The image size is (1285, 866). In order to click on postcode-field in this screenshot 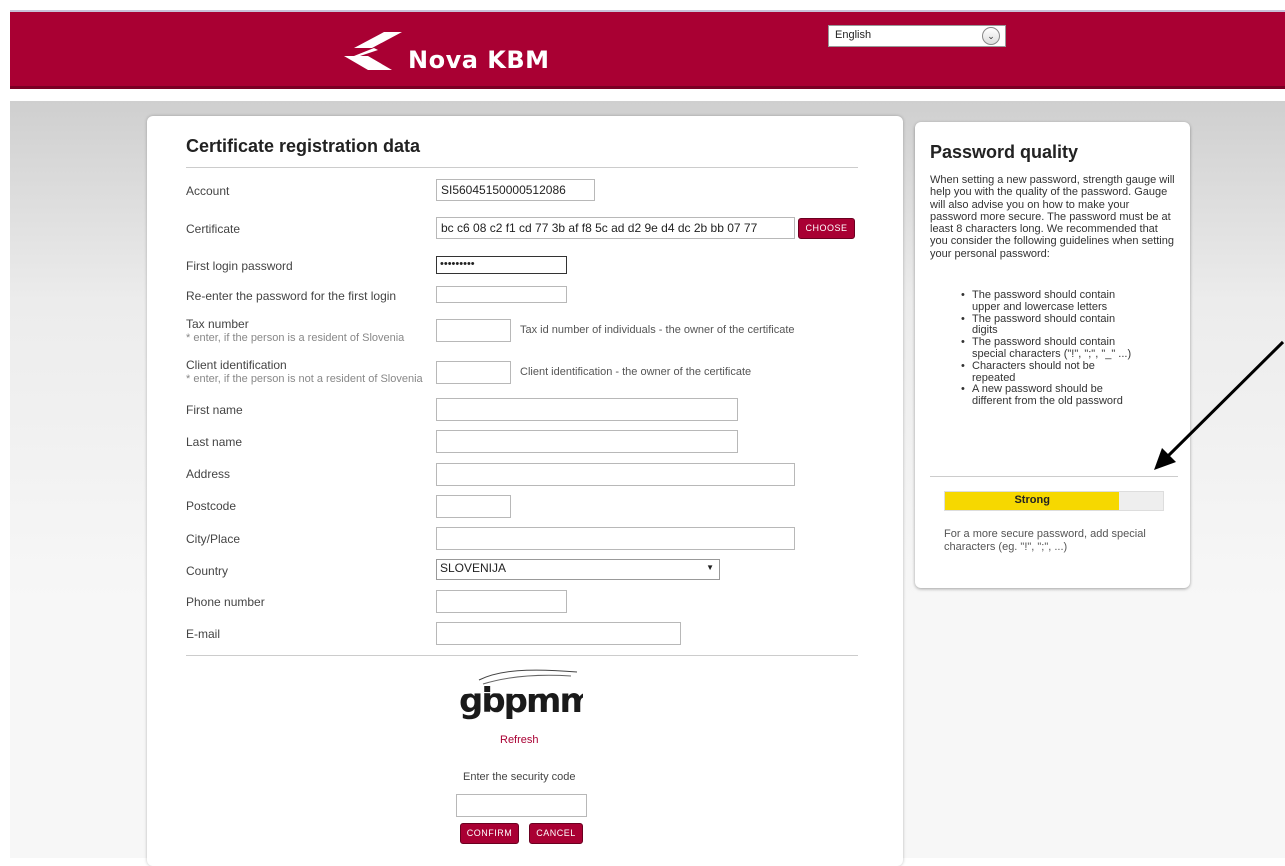, I will do `click(473, 506)`.